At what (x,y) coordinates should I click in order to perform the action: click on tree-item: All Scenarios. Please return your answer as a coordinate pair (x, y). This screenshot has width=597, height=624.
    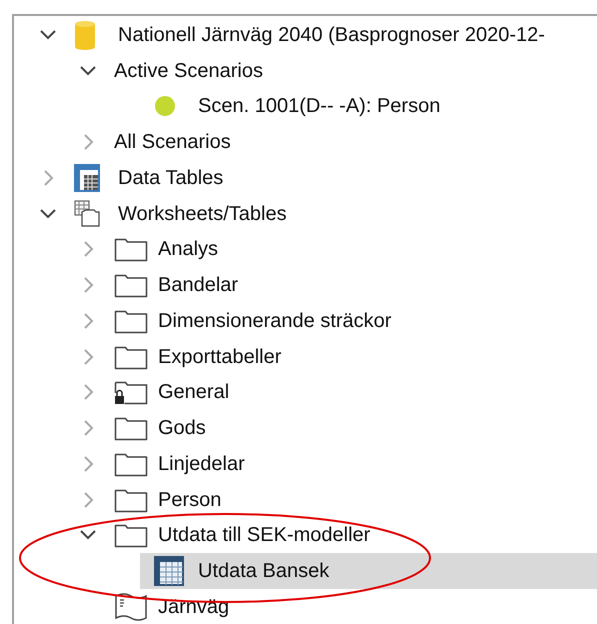
    Looking at the image, I should click on (348, 142).